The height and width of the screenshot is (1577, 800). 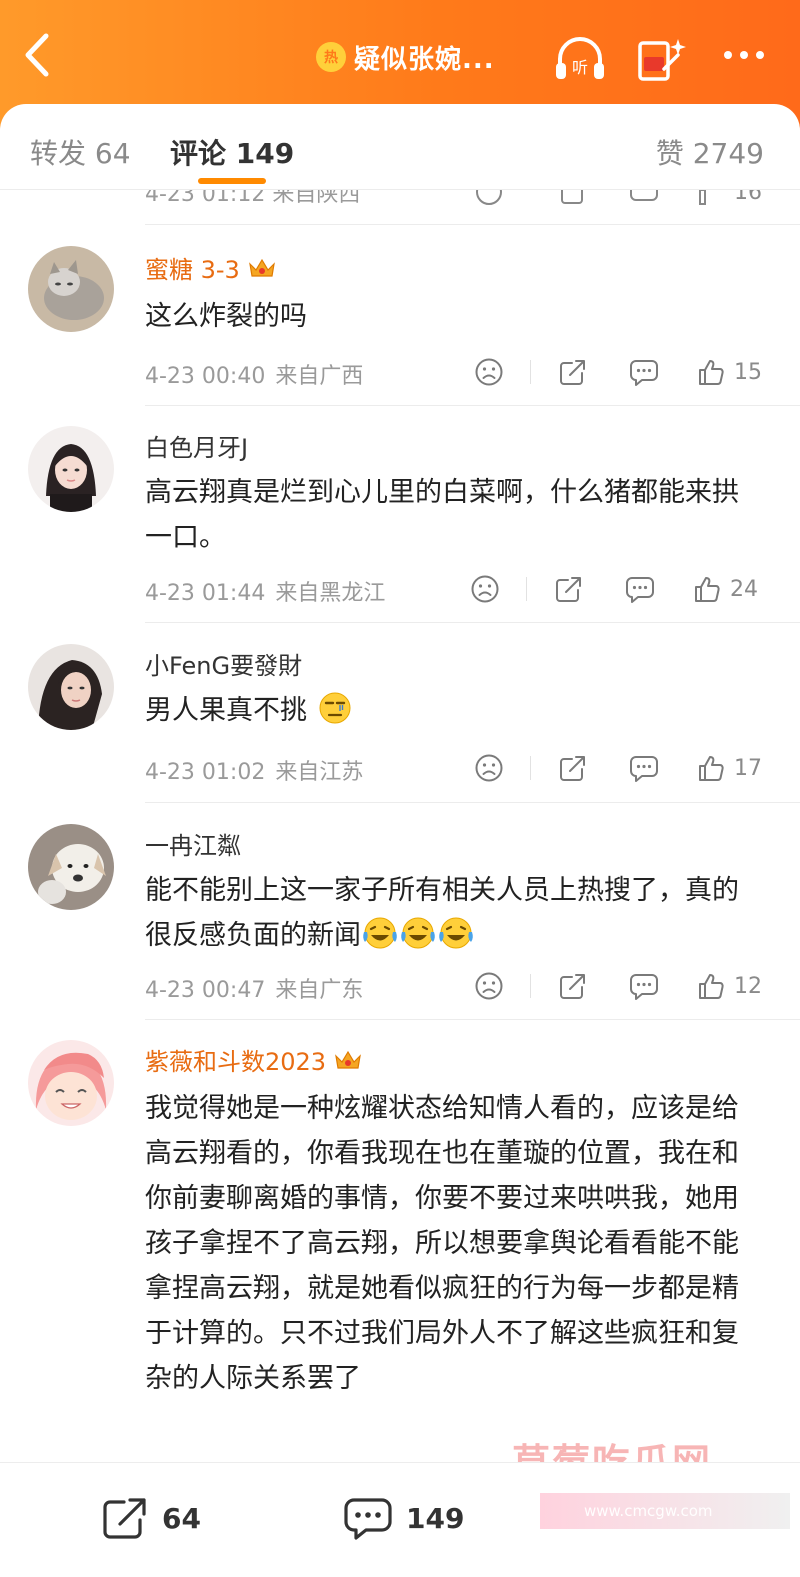 I want to click on username: 白色月牙J, so click(x=196, y=445).